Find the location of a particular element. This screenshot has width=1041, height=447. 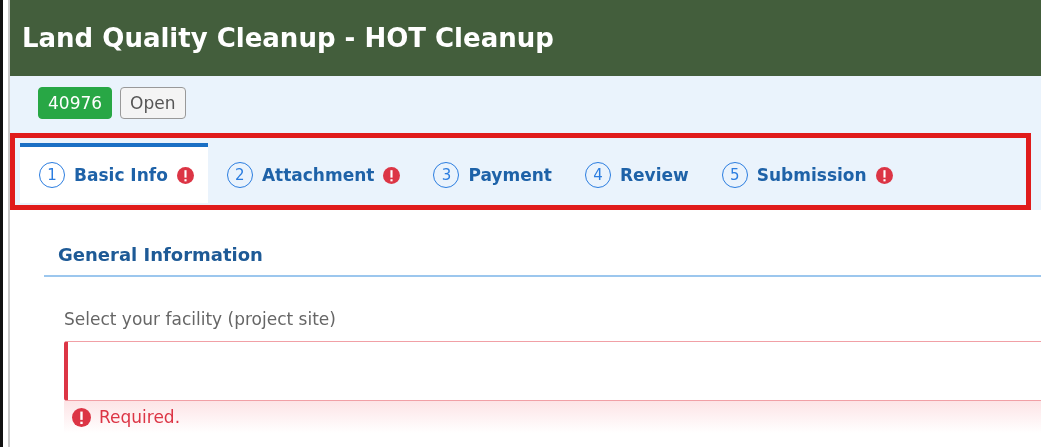

tab-label: Submission is located at coordinates (811, 175).